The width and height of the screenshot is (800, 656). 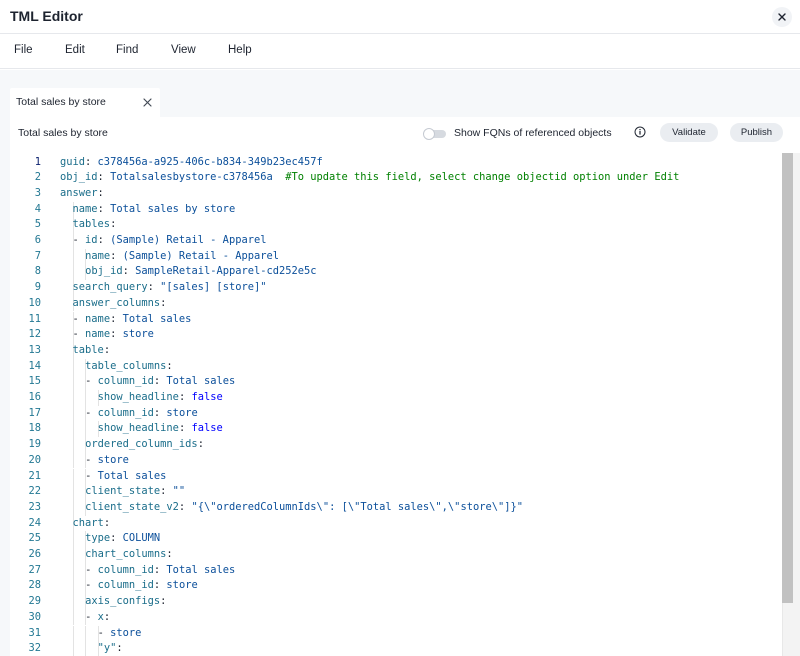 What do you see at coordinates (396, 272) in the screenshot?
I see `code-line: 8 obj_id: SampleRetail-Apparel-cd252e5c` at bounding box center [396, 272].